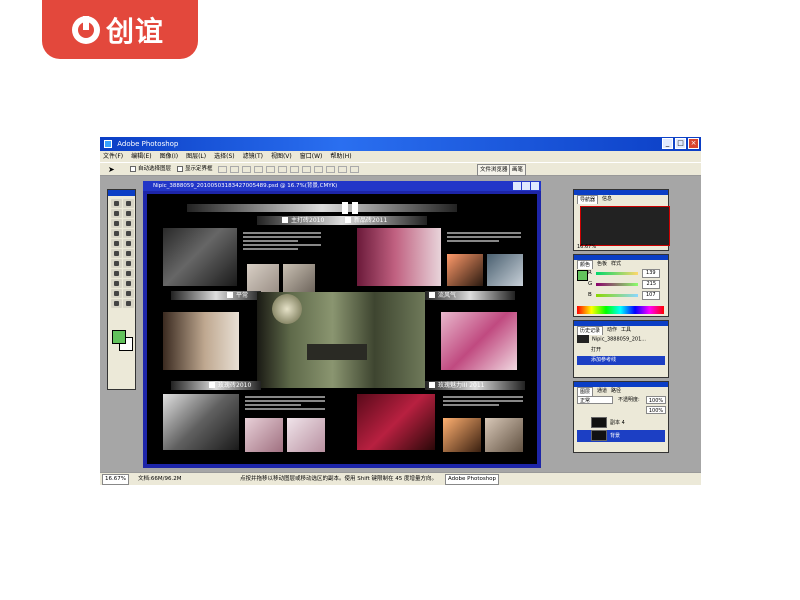 The width and height of the screenshot is (800, 600). Describe the element at coordinates (620, 310) in the screenshot. I see `color-spectrum-bar` at that location.